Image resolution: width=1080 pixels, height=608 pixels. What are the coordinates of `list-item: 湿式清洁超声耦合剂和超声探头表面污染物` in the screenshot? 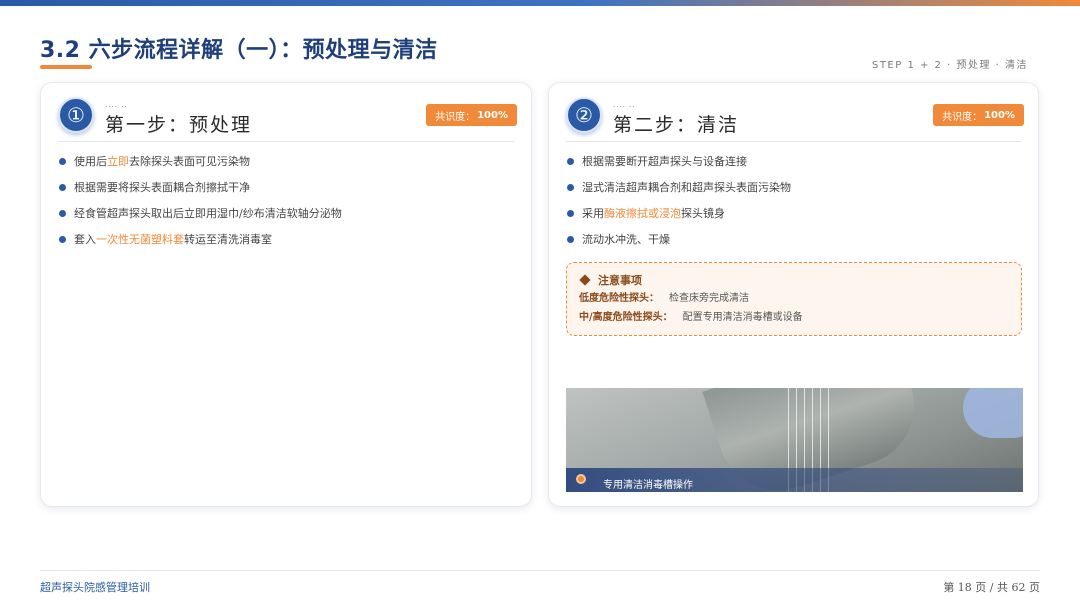 It's located at (793, 192).